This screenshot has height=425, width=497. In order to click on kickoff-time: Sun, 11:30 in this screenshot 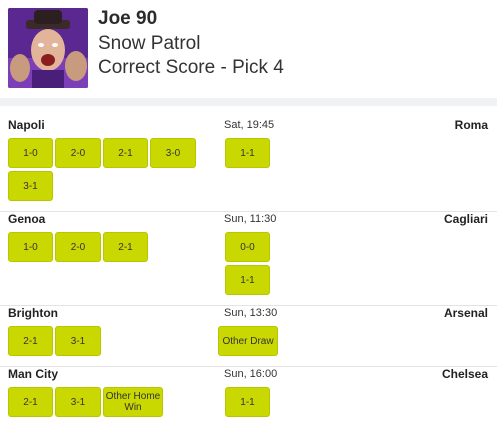, I will do `click(250, 219)`.